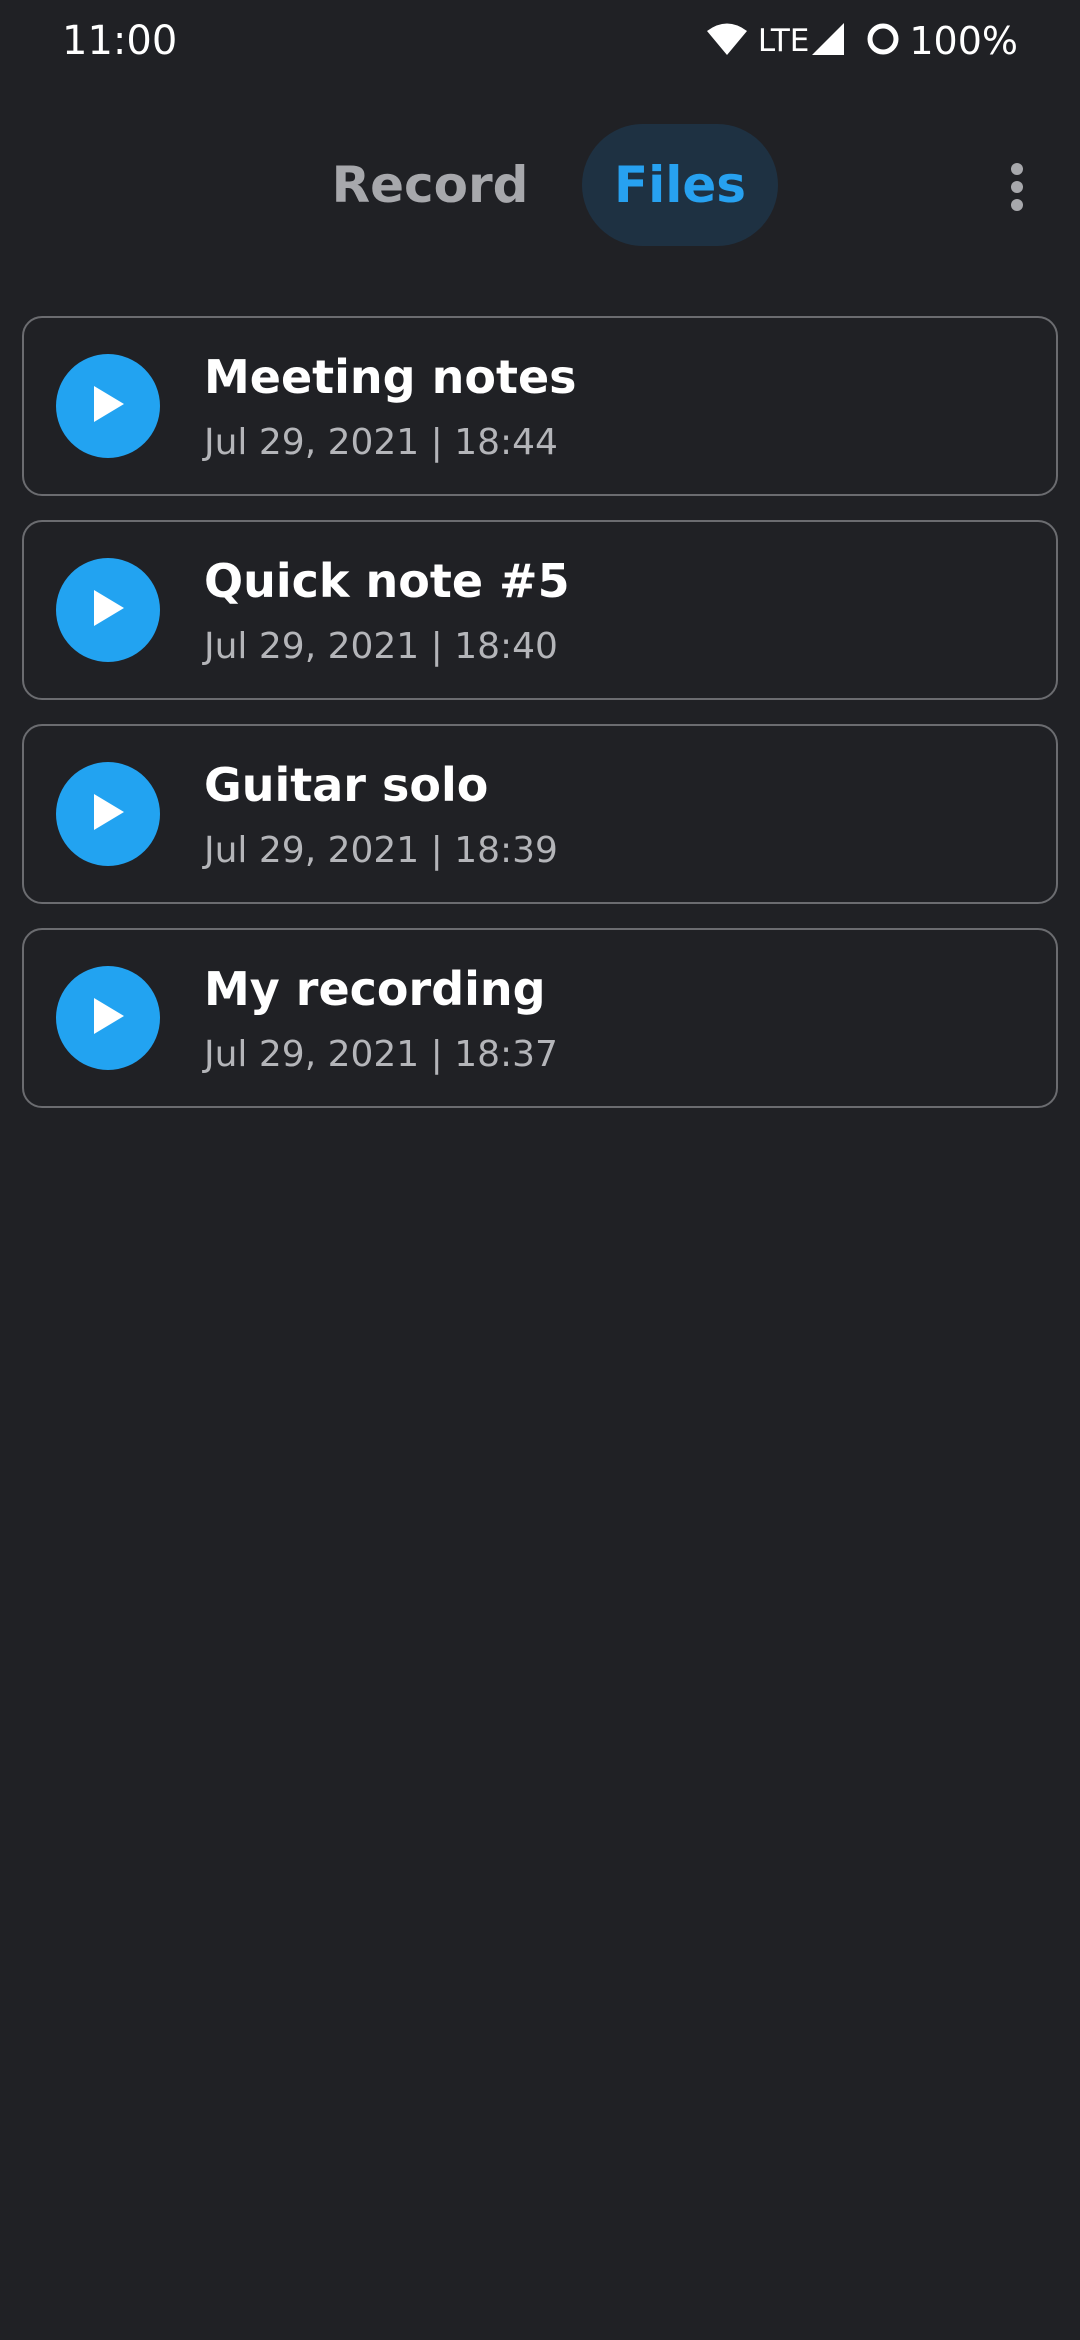 This screenshot has height=2340, width=1080. What do you see at coordinates (381, 1054) in the screenshot?
I see `recording-timestamp: Jul 29, 2021 | 18:37` at bounding box center [381, 1054].